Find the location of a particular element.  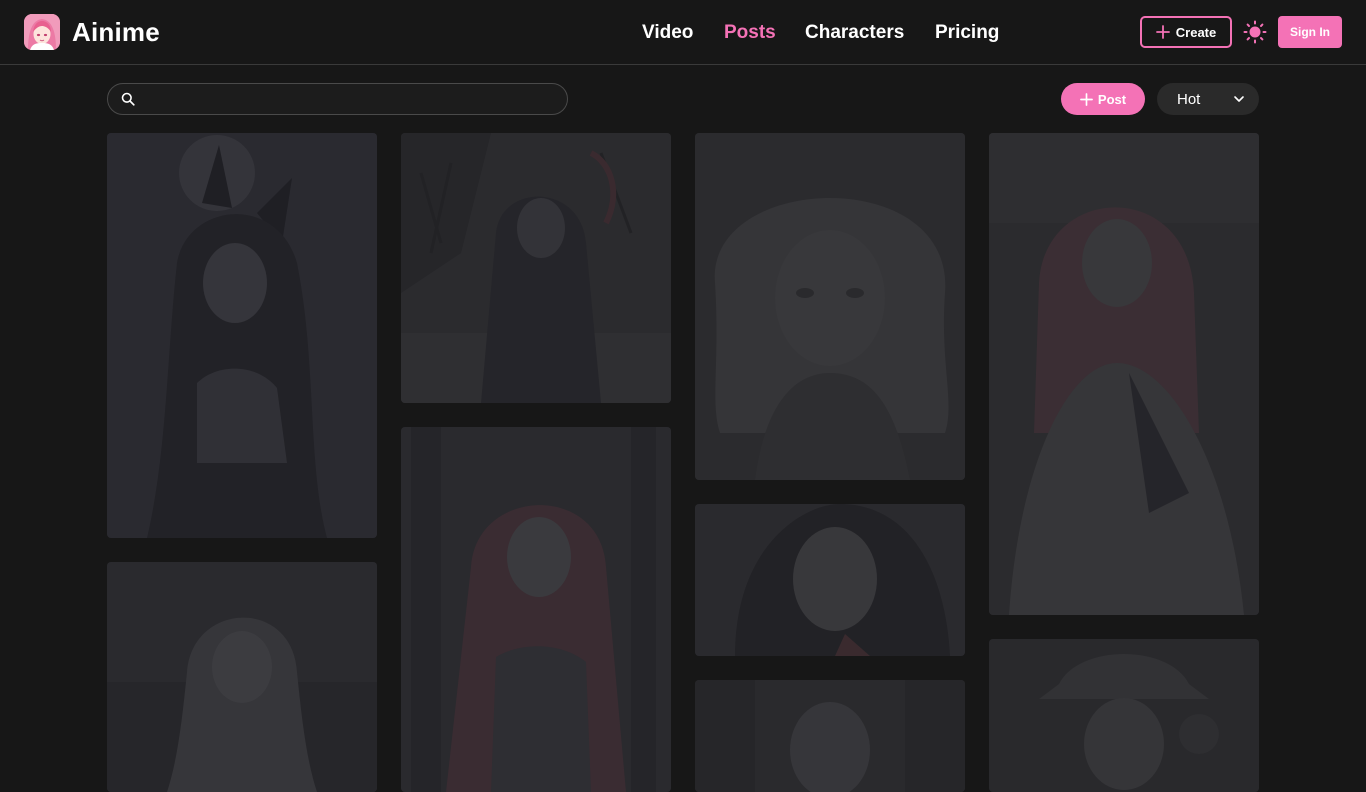

search-icon is located at coordinates (128, 99).